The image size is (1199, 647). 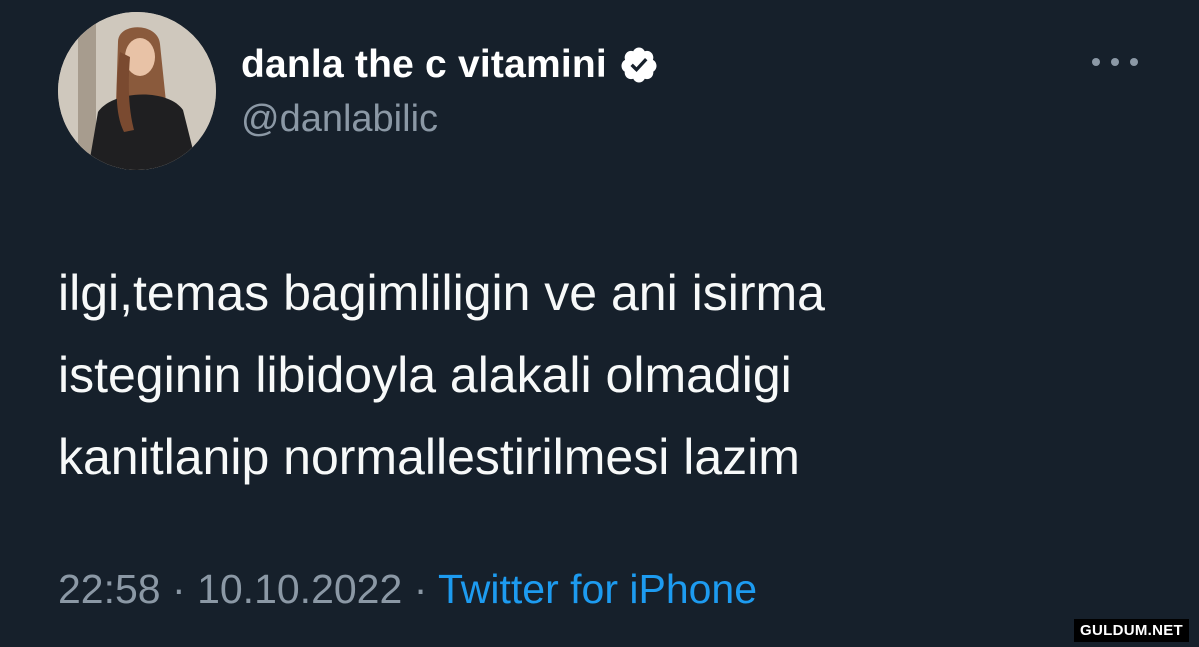 What do you see at coordinates (137, 91) in the screenshot?
I see `avatar` at bounding box center [137, 91].